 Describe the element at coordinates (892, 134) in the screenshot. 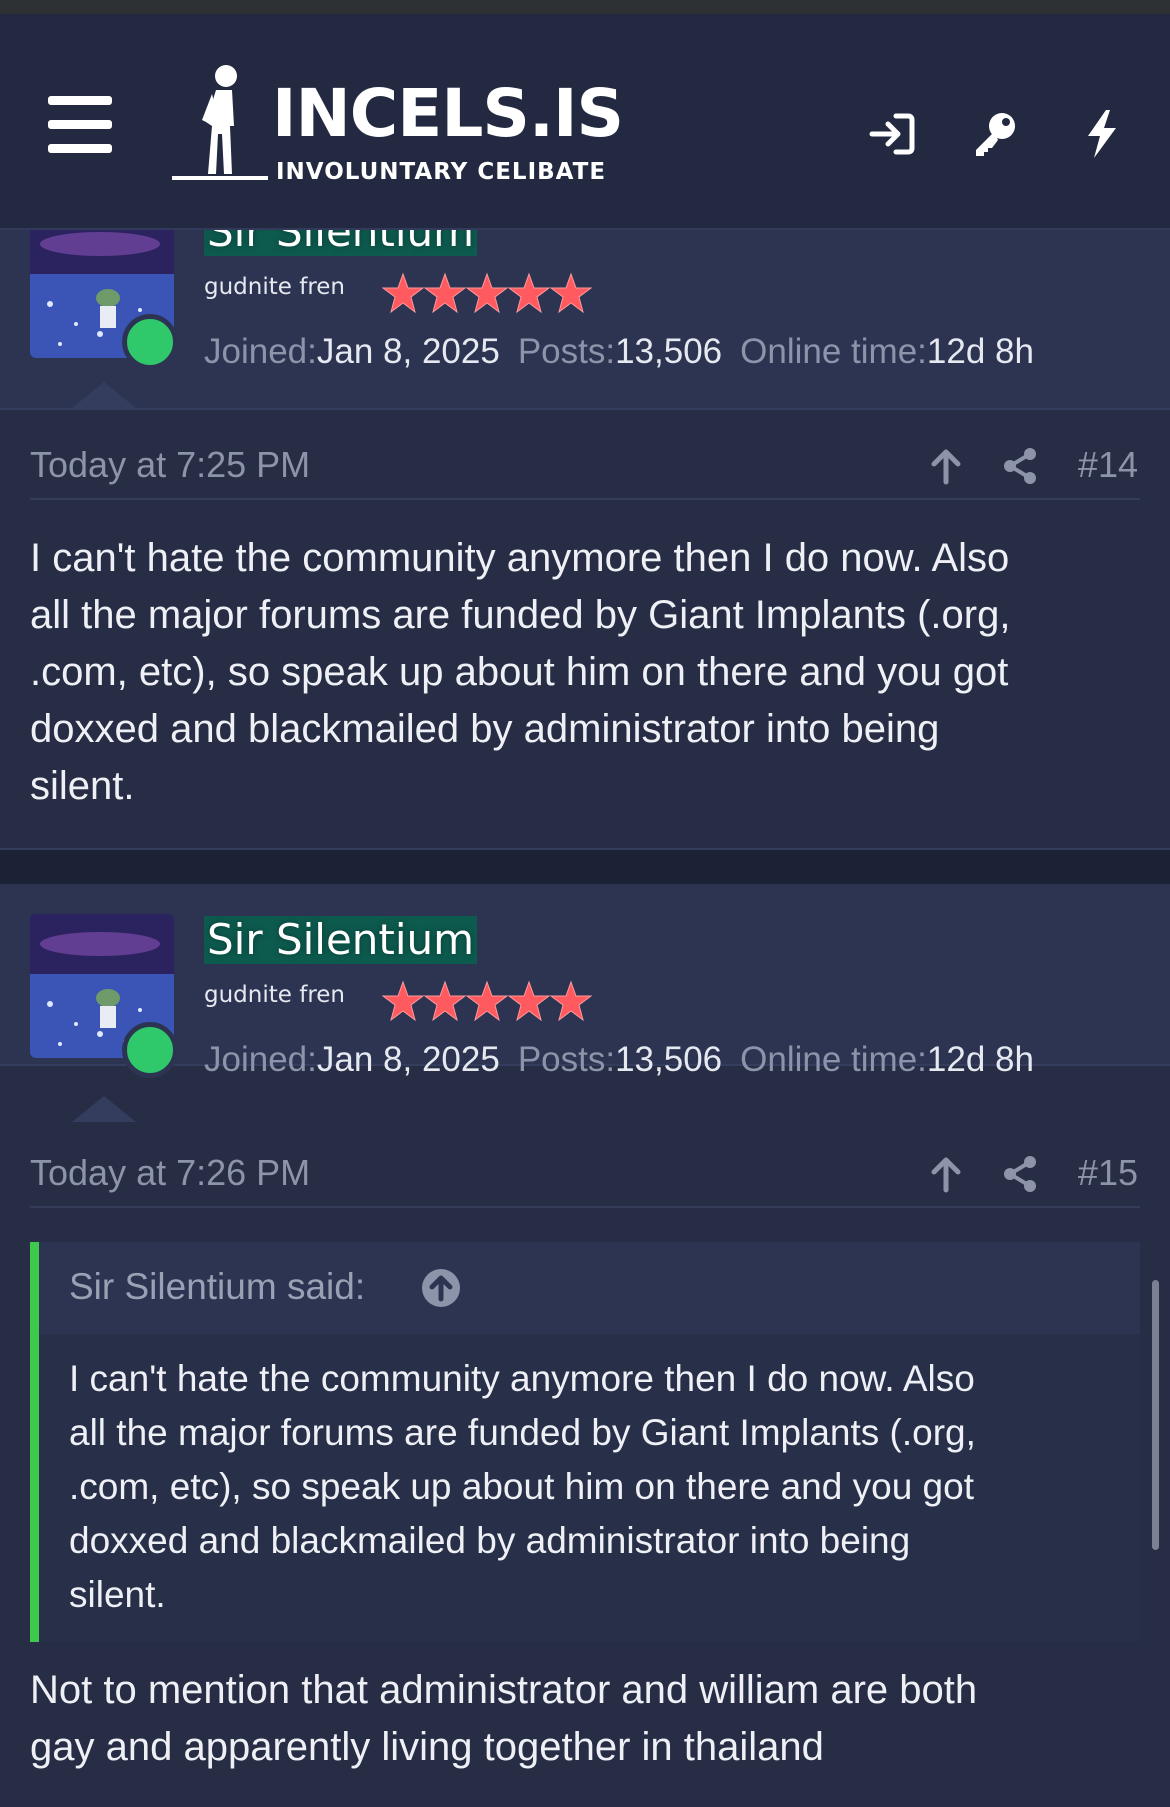

I see `login-icon` at that location.